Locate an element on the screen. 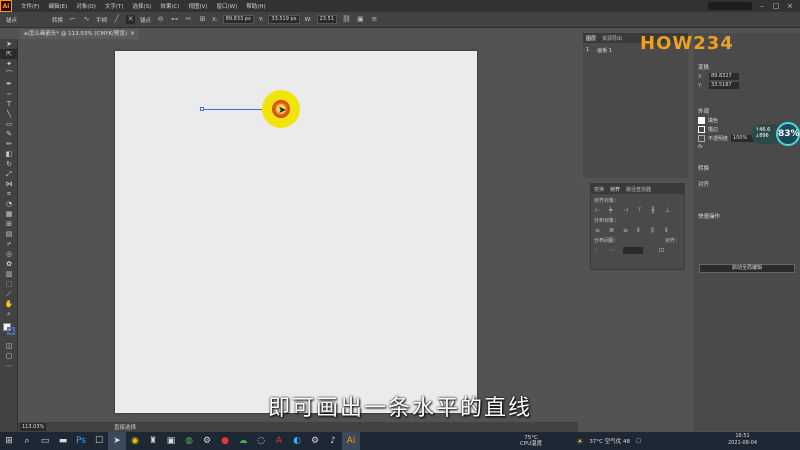 Image resolution: width=800 pixels, height=450 pixels. menu-file: 文件(F) is located at coordinates (30, 6).